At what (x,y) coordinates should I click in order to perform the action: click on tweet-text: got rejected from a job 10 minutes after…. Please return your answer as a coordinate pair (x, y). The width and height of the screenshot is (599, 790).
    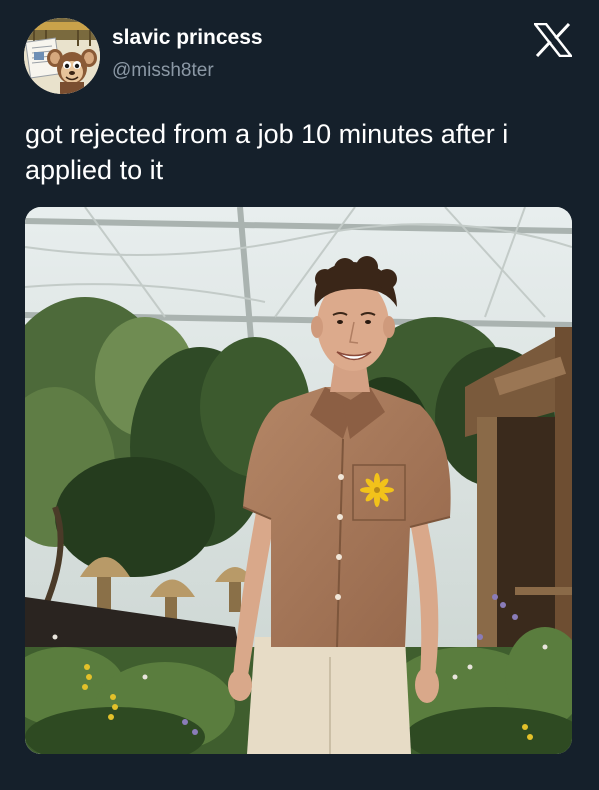
    Looking at the image, I should click on (267, 152).